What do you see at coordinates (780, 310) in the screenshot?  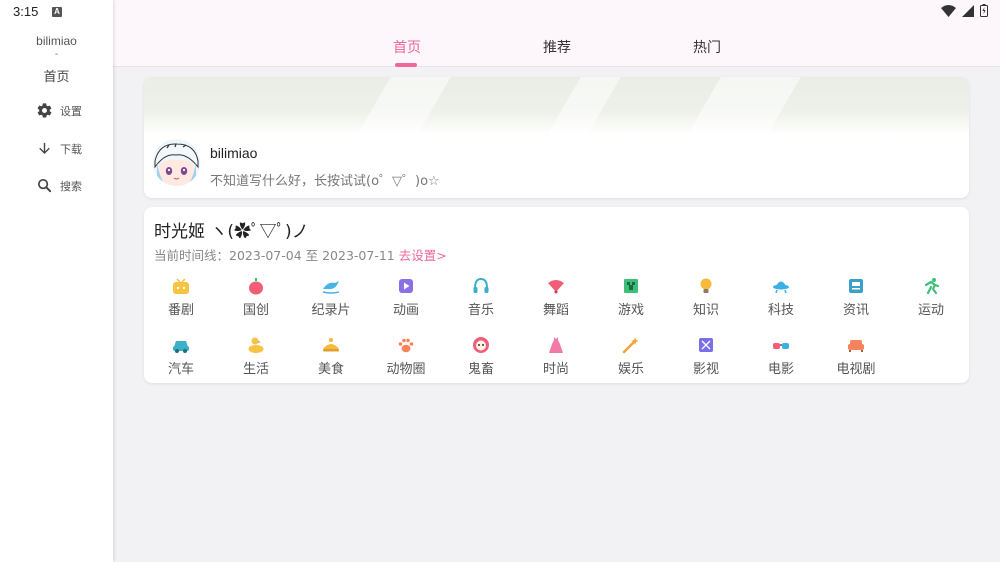 I see `category-label: 科技` at bounding box center [780, 310].